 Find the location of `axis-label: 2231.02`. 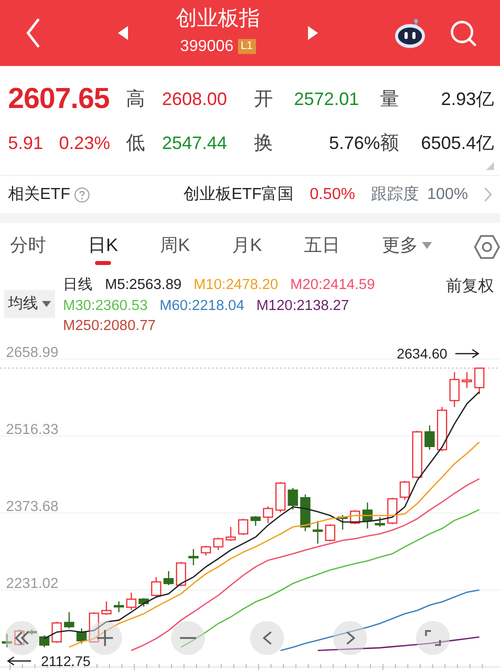

axis-label: 2231.02 is located at coordinates (32, 584).